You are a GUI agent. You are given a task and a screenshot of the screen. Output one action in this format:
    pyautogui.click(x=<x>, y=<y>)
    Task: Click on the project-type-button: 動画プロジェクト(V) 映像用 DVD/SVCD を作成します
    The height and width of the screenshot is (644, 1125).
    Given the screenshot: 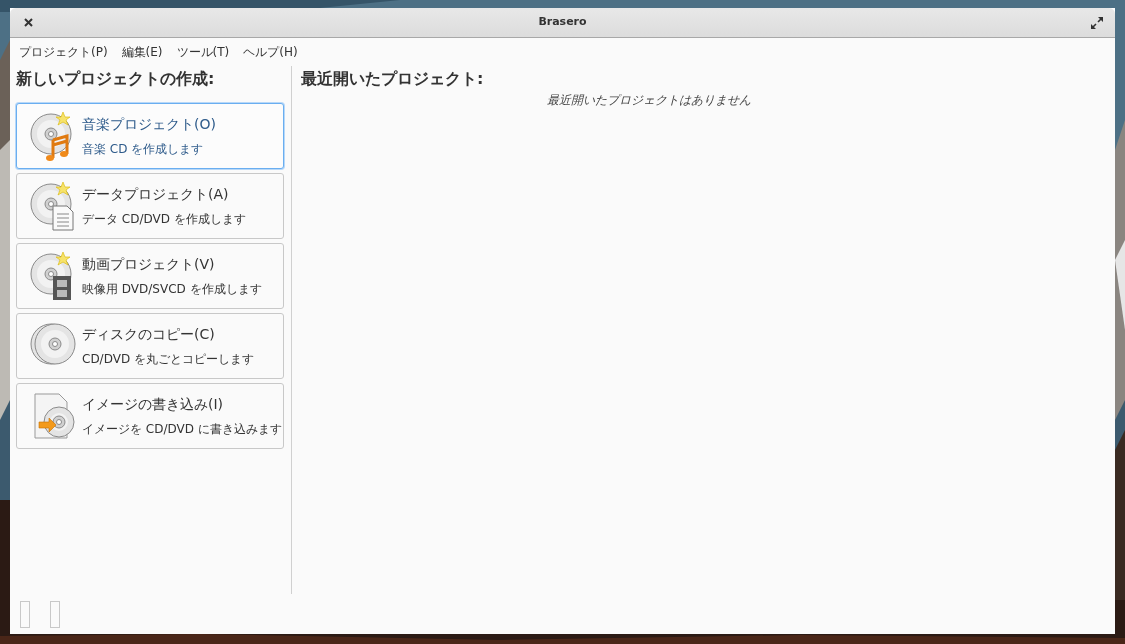 What is the action you would take?
    pyautogui.click(x=150, y=276)
    